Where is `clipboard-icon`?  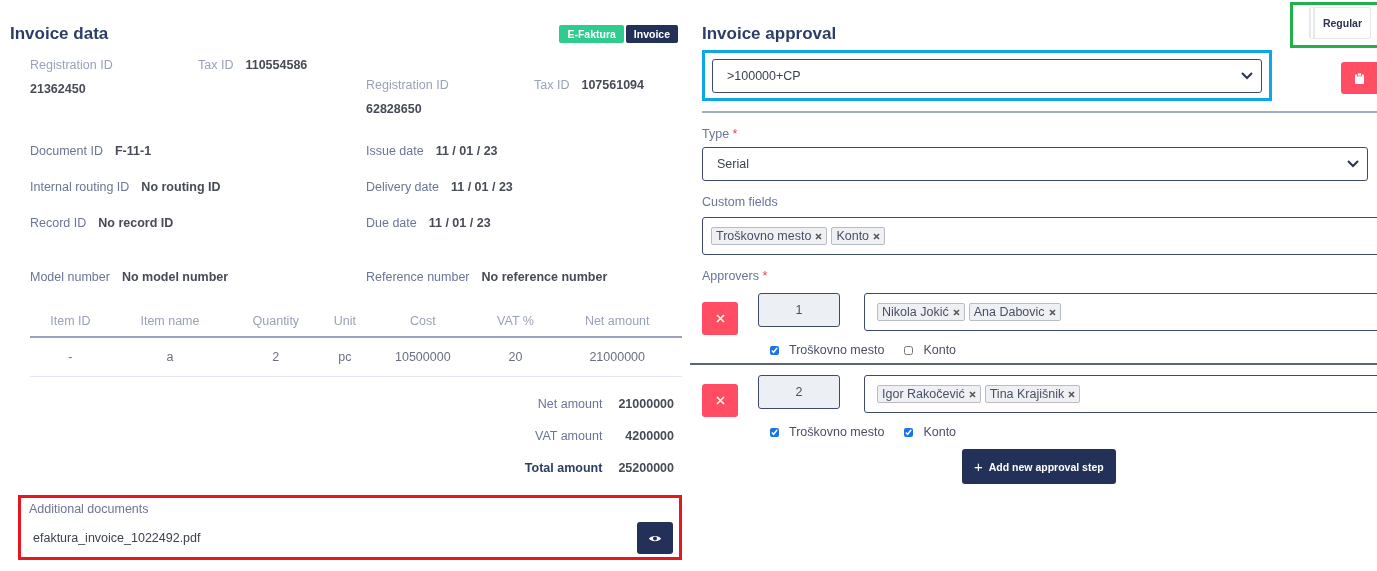 clipboard-icon is located at coordinates (1359, 78).